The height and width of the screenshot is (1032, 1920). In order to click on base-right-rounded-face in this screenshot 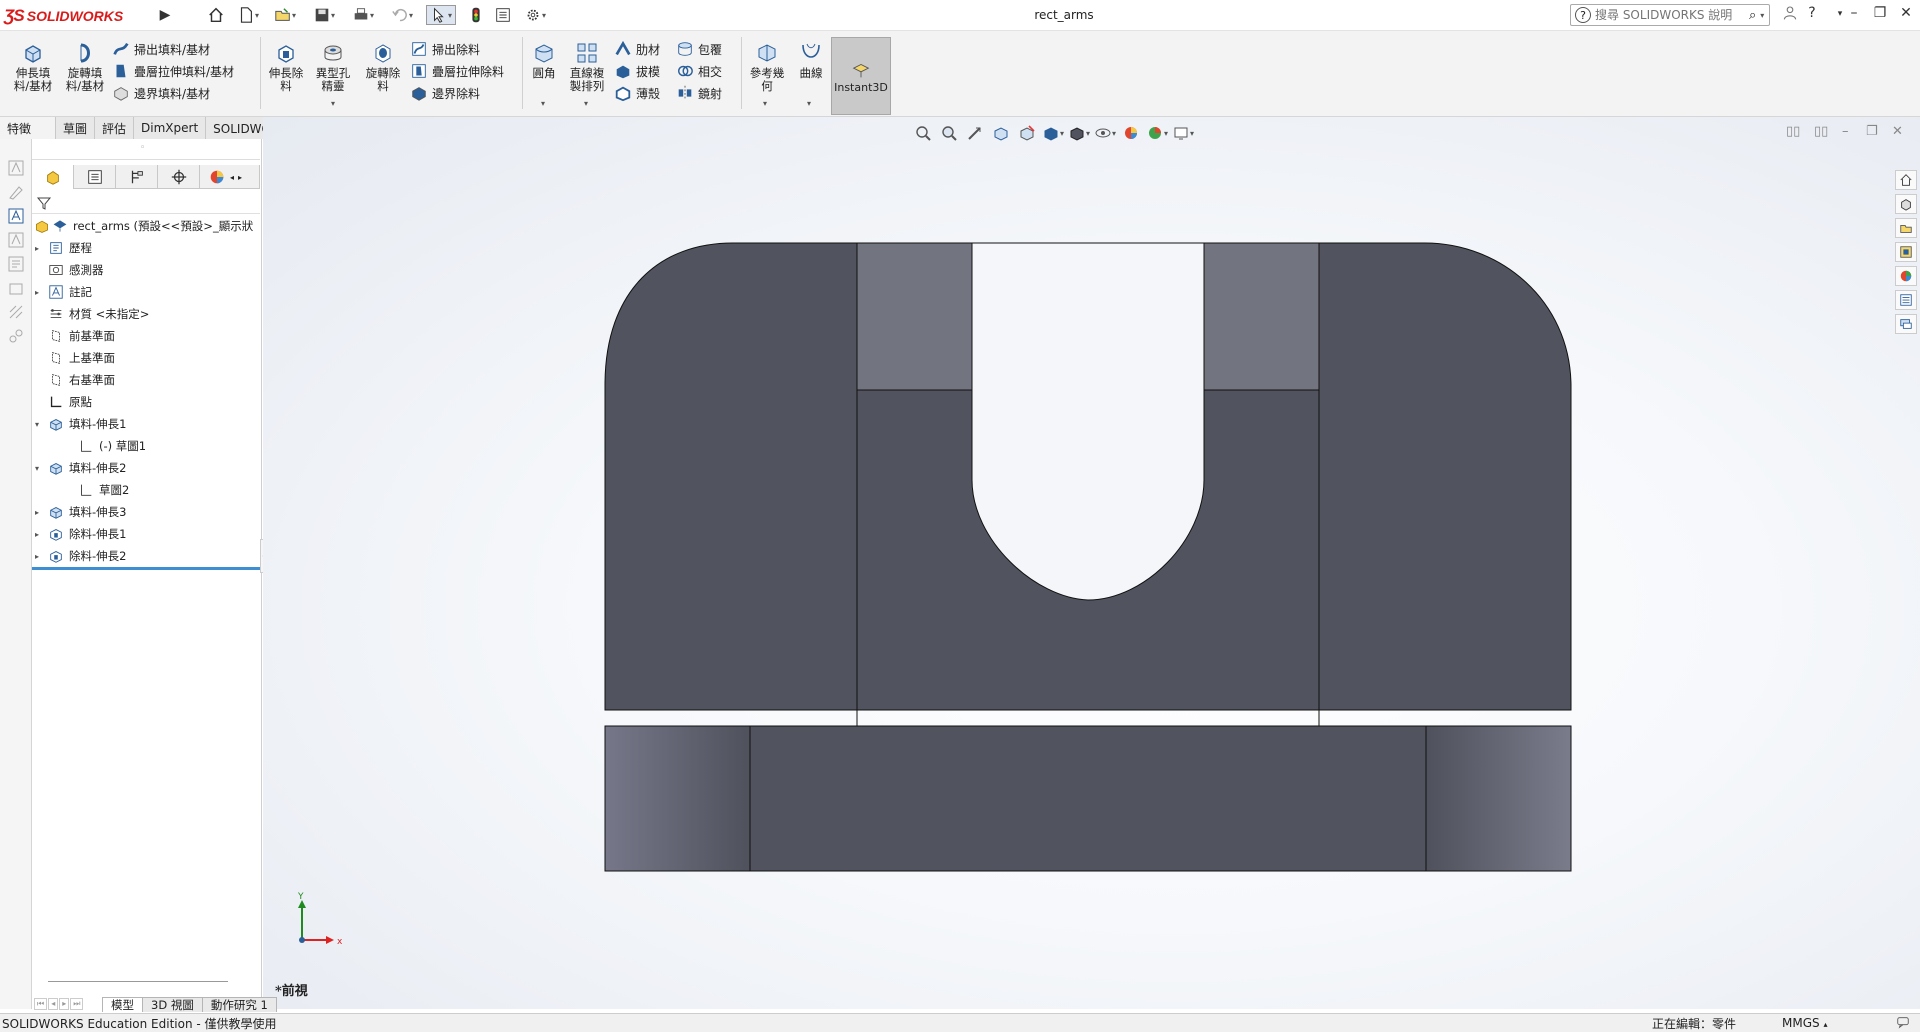, I will do `click(1498, 798)`.